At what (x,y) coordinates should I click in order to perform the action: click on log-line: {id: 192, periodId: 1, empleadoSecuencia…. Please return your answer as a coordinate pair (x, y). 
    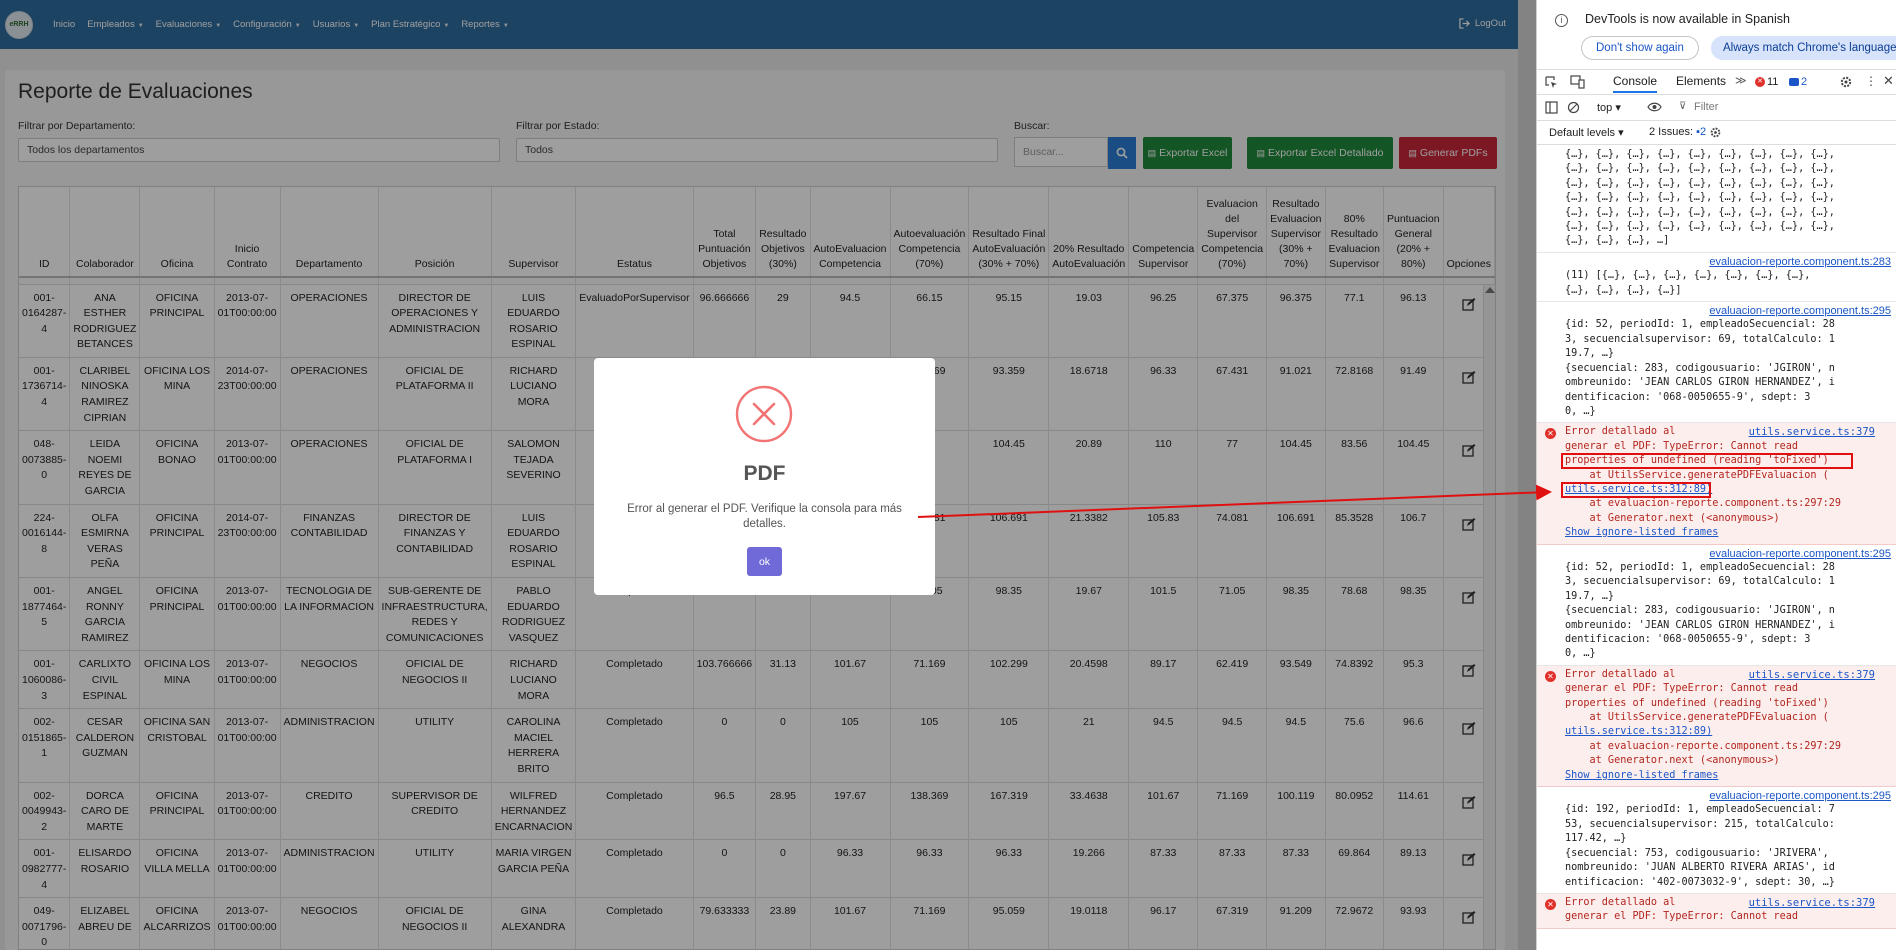
    Looking at the image, I should click on (1700, 810).